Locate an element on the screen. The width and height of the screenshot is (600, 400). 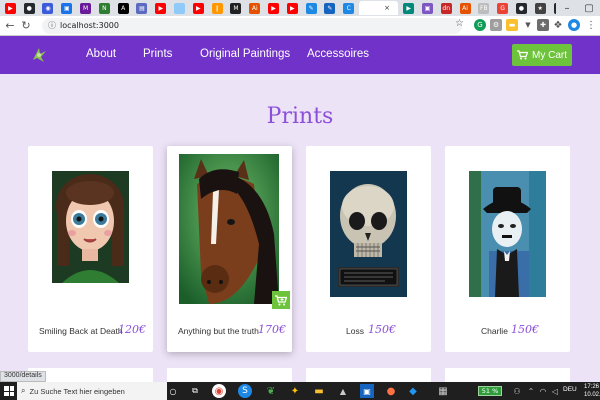
puzzle-icon: ✚ is located at coordinates (543, 25).